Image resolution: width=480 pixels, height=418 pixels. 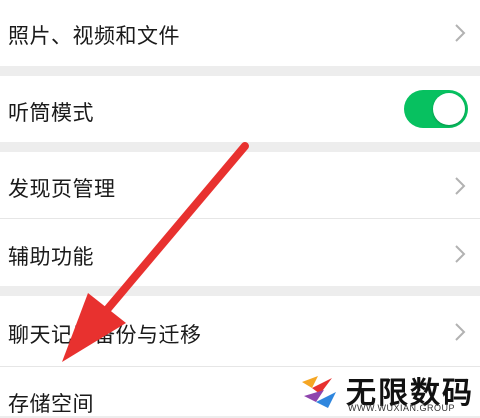 What do you see at coordinates (386, 391) in the screenshot?
I see `watermark: 无限数码 WWW.WUXIAN.GROUP` at bounding box center [386, 391].